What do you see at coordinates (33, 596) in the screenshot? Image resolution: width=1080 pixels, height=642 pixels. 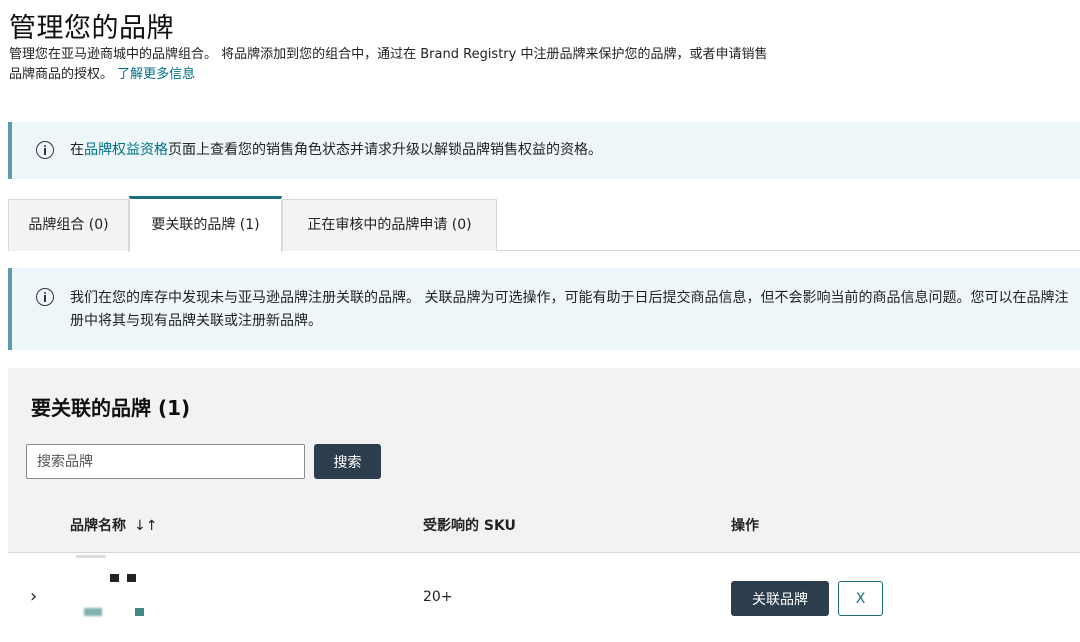 I see `expand-row-icon: ›` at bounding box center [33, 596].